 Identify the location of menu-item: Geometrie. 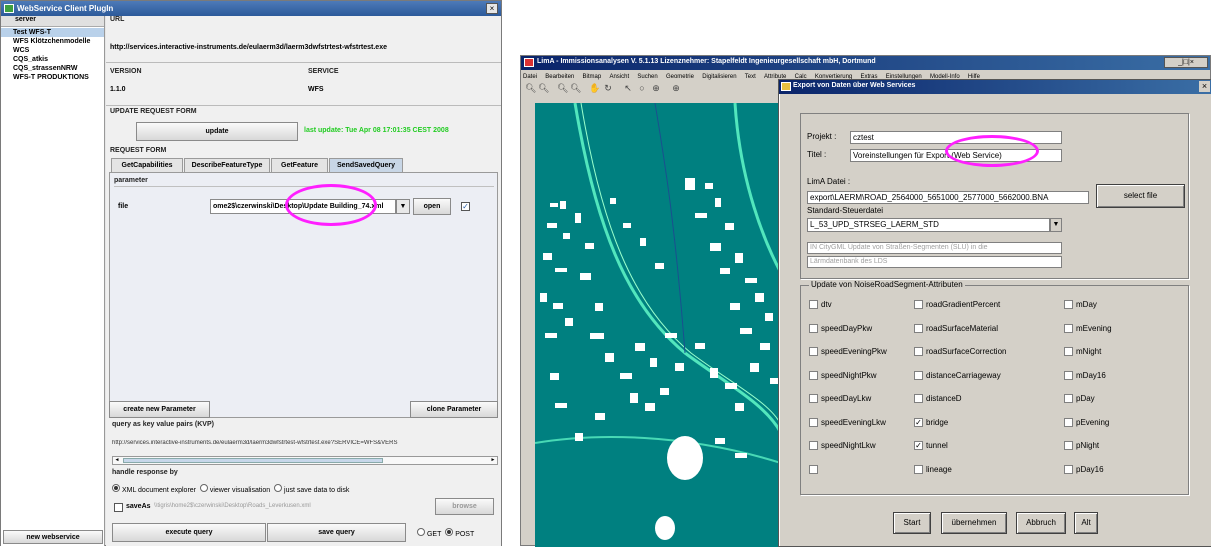
(680, 77).